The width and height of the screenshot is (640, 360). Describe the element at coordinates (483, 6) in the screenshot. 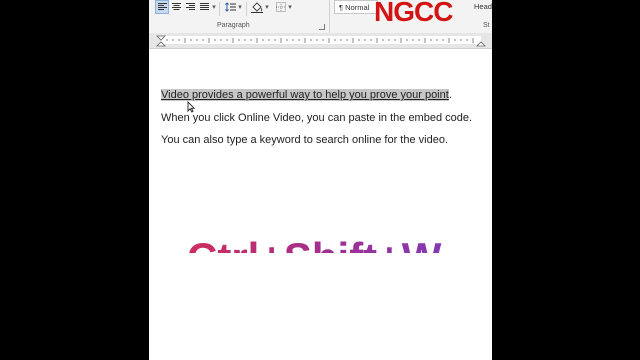

I see `style-heading: Head` at that location.